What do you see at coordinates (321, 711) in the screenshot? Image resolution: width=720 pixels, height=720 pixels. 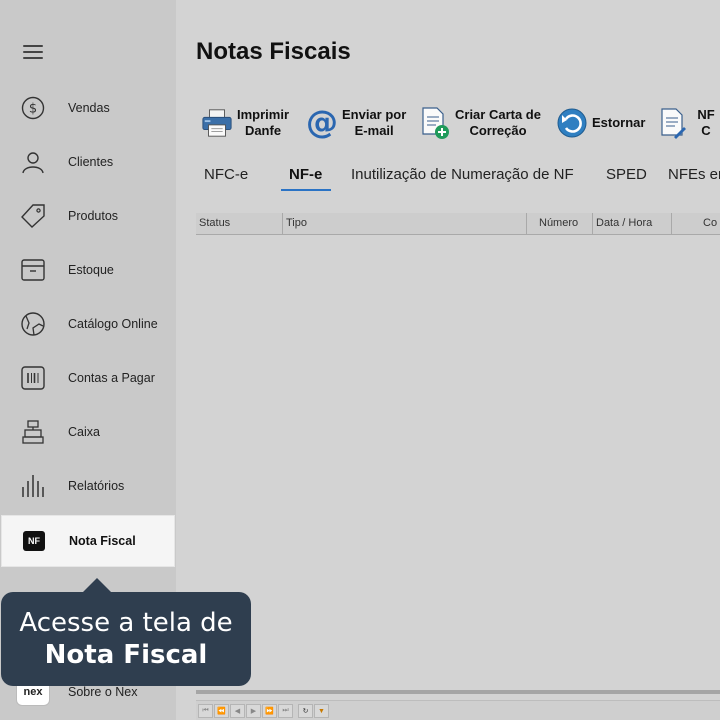 I see `filter-icon: ▼` at bounding box center [321, 711].